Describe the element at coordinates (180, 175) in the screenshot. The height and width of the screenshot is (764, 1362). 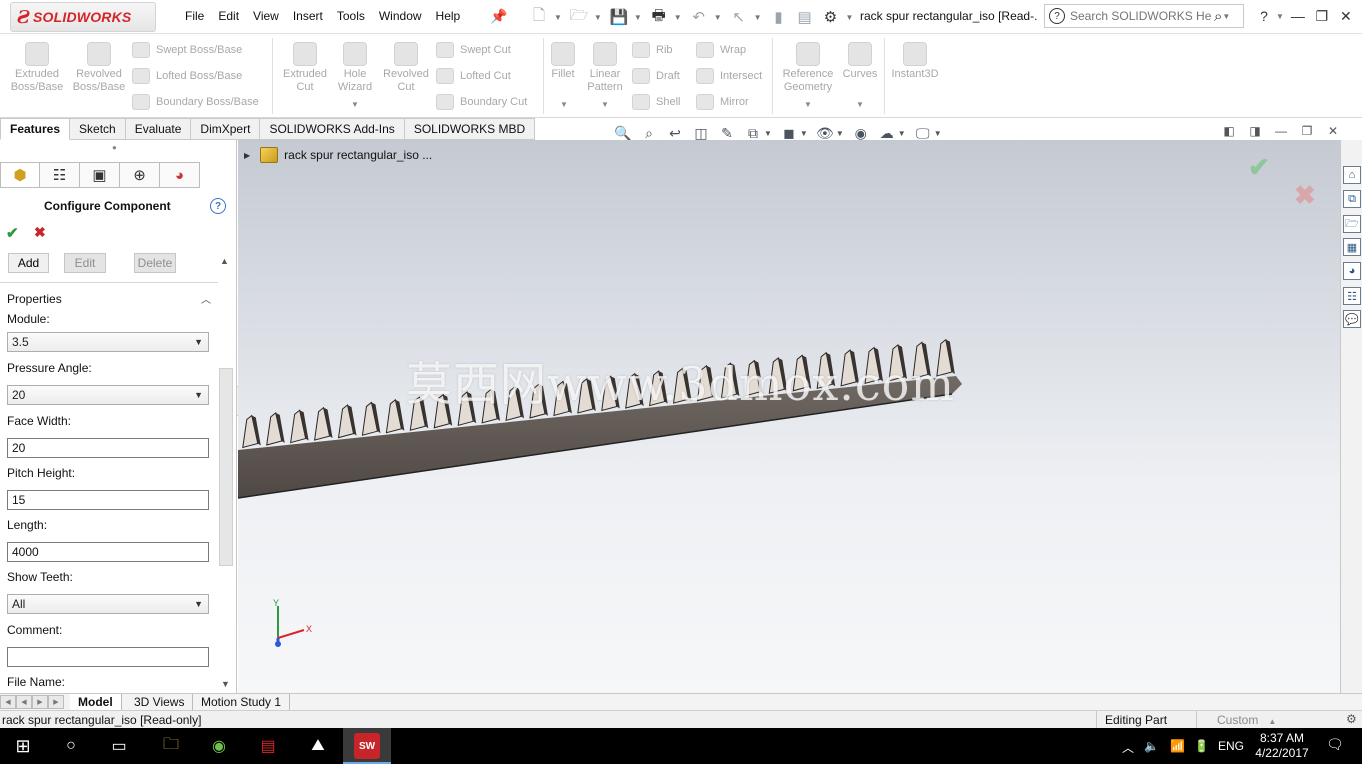
I see `display-manager-tab-icon: ◕` at that location.